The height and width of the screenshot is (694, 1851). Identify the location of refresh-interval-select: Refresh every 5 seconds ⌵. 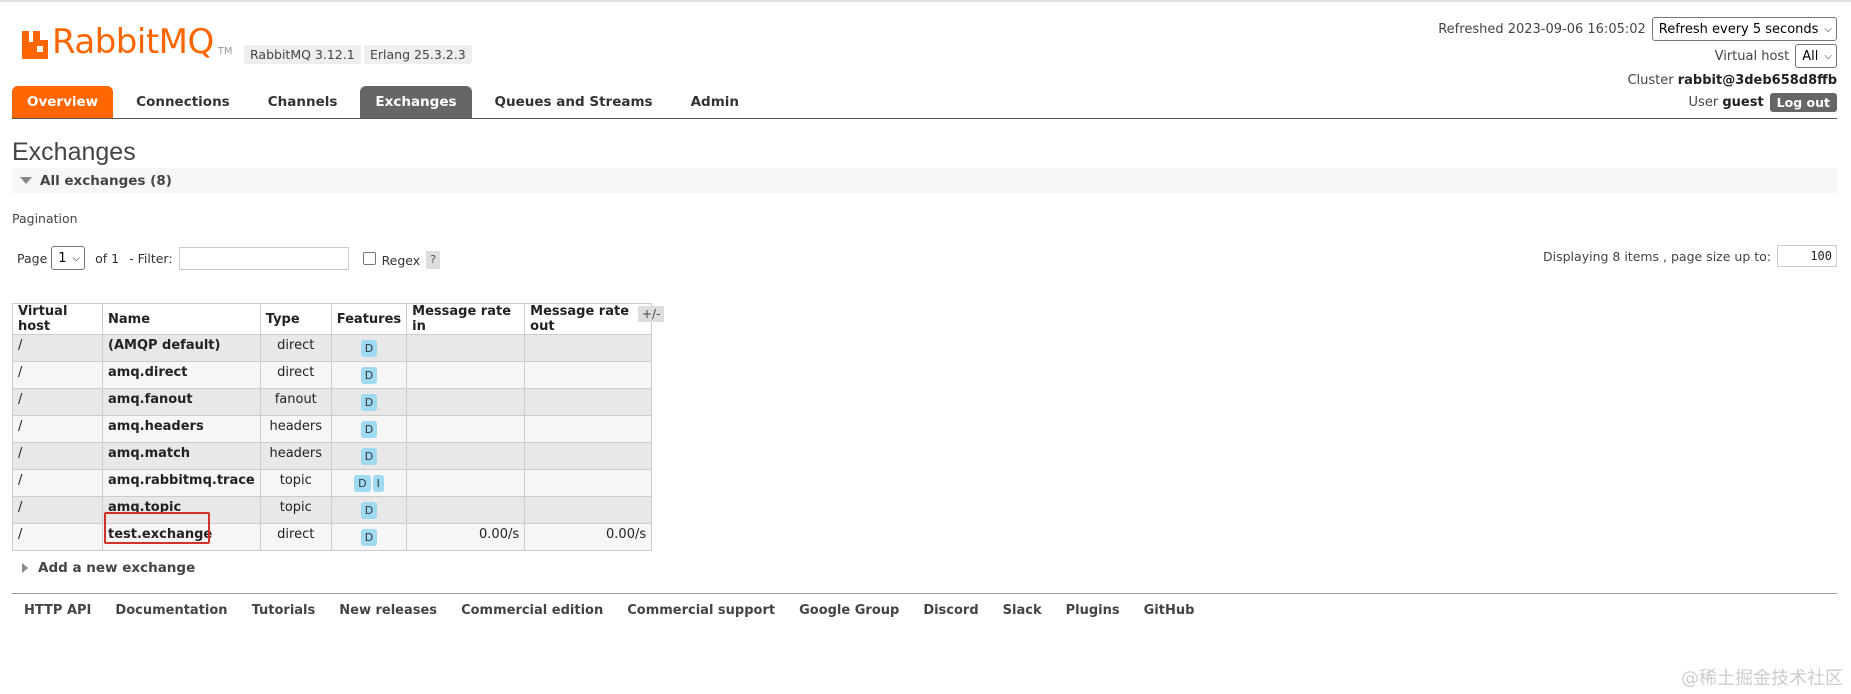
(1744, 29).